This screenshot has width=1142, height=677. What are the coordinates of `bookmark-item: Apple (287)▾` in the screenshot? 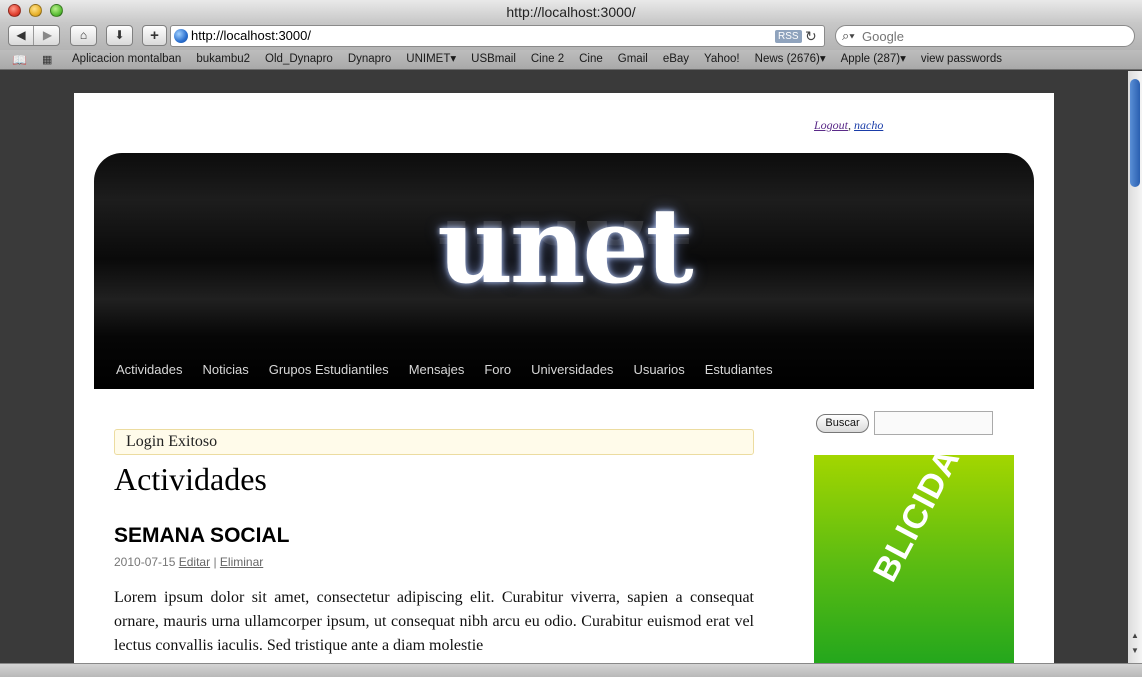 It's located at (873, 59).